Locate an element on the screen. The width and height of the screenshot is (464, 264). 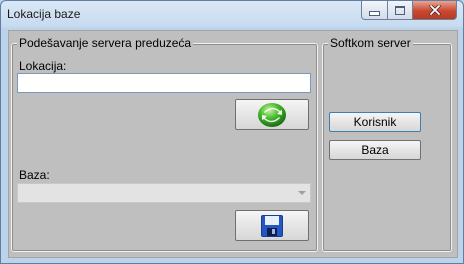
title-bar: Lokacija baze is located at coordinates (232, 14).